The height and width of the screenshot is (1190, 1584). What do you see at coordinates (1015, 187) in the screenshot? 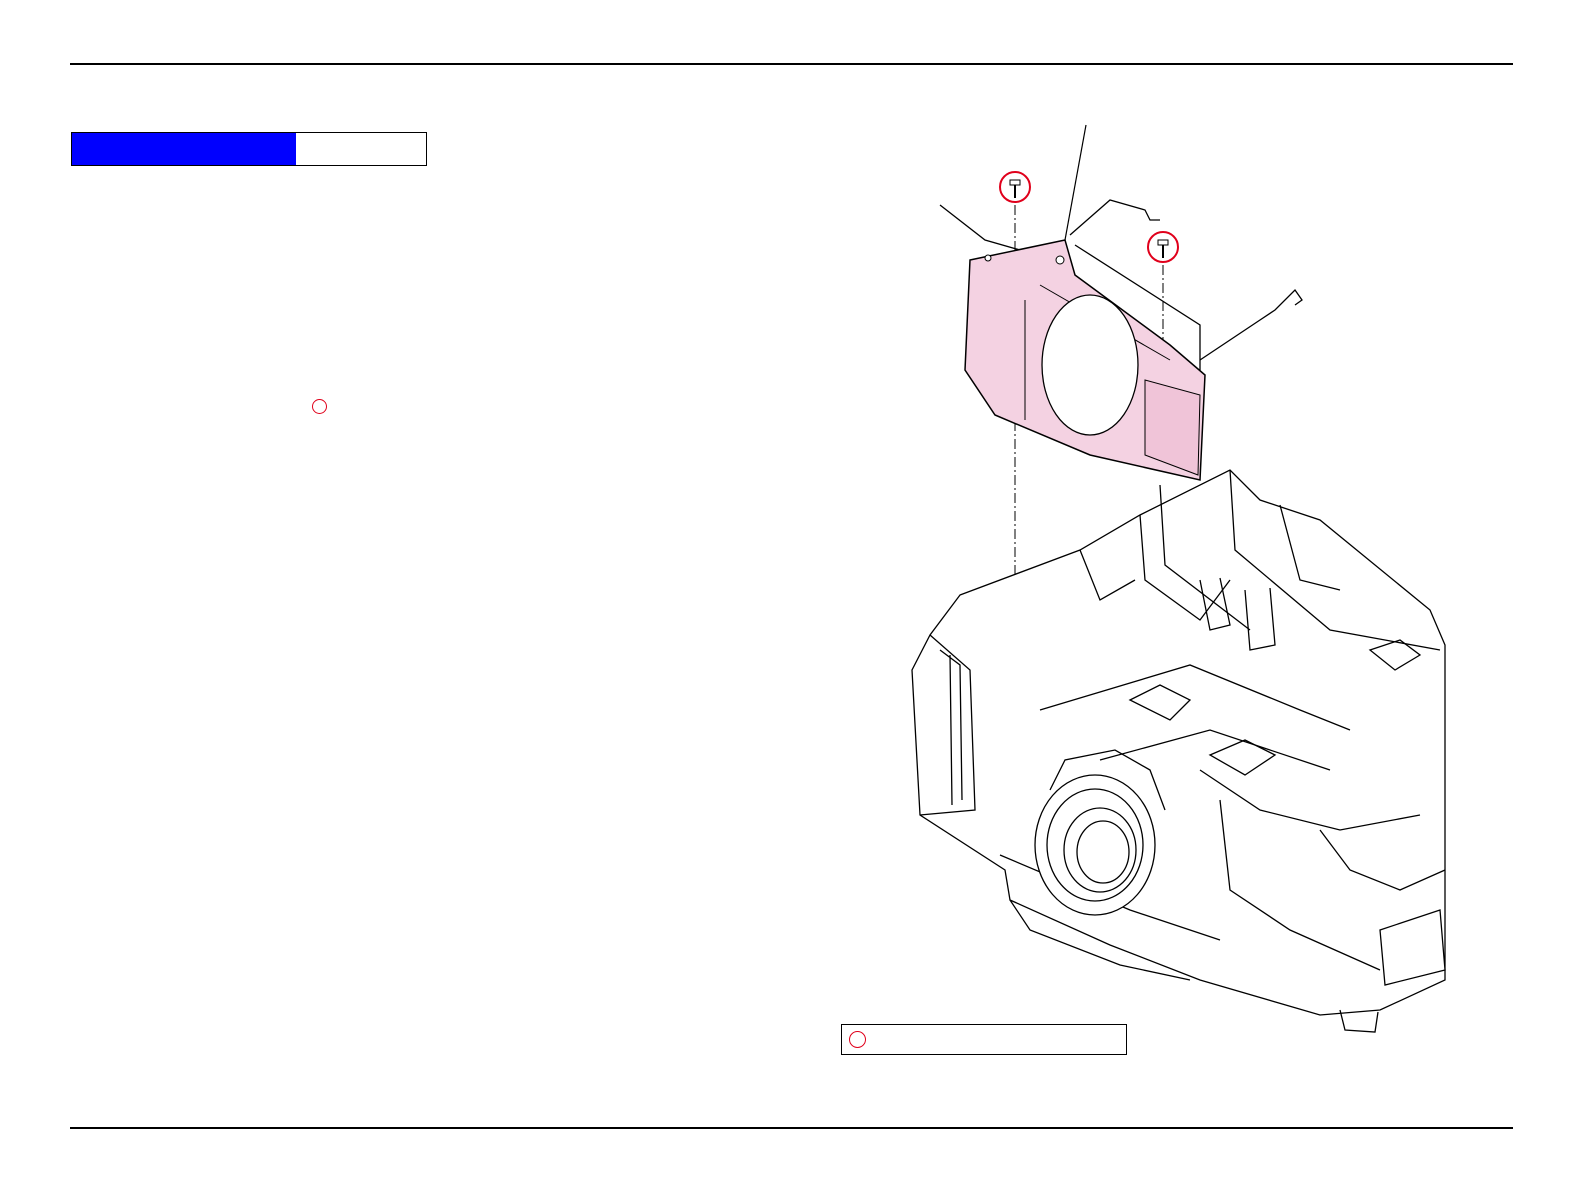
I see `screw-1-icon` at bounding box center [1015, 187].